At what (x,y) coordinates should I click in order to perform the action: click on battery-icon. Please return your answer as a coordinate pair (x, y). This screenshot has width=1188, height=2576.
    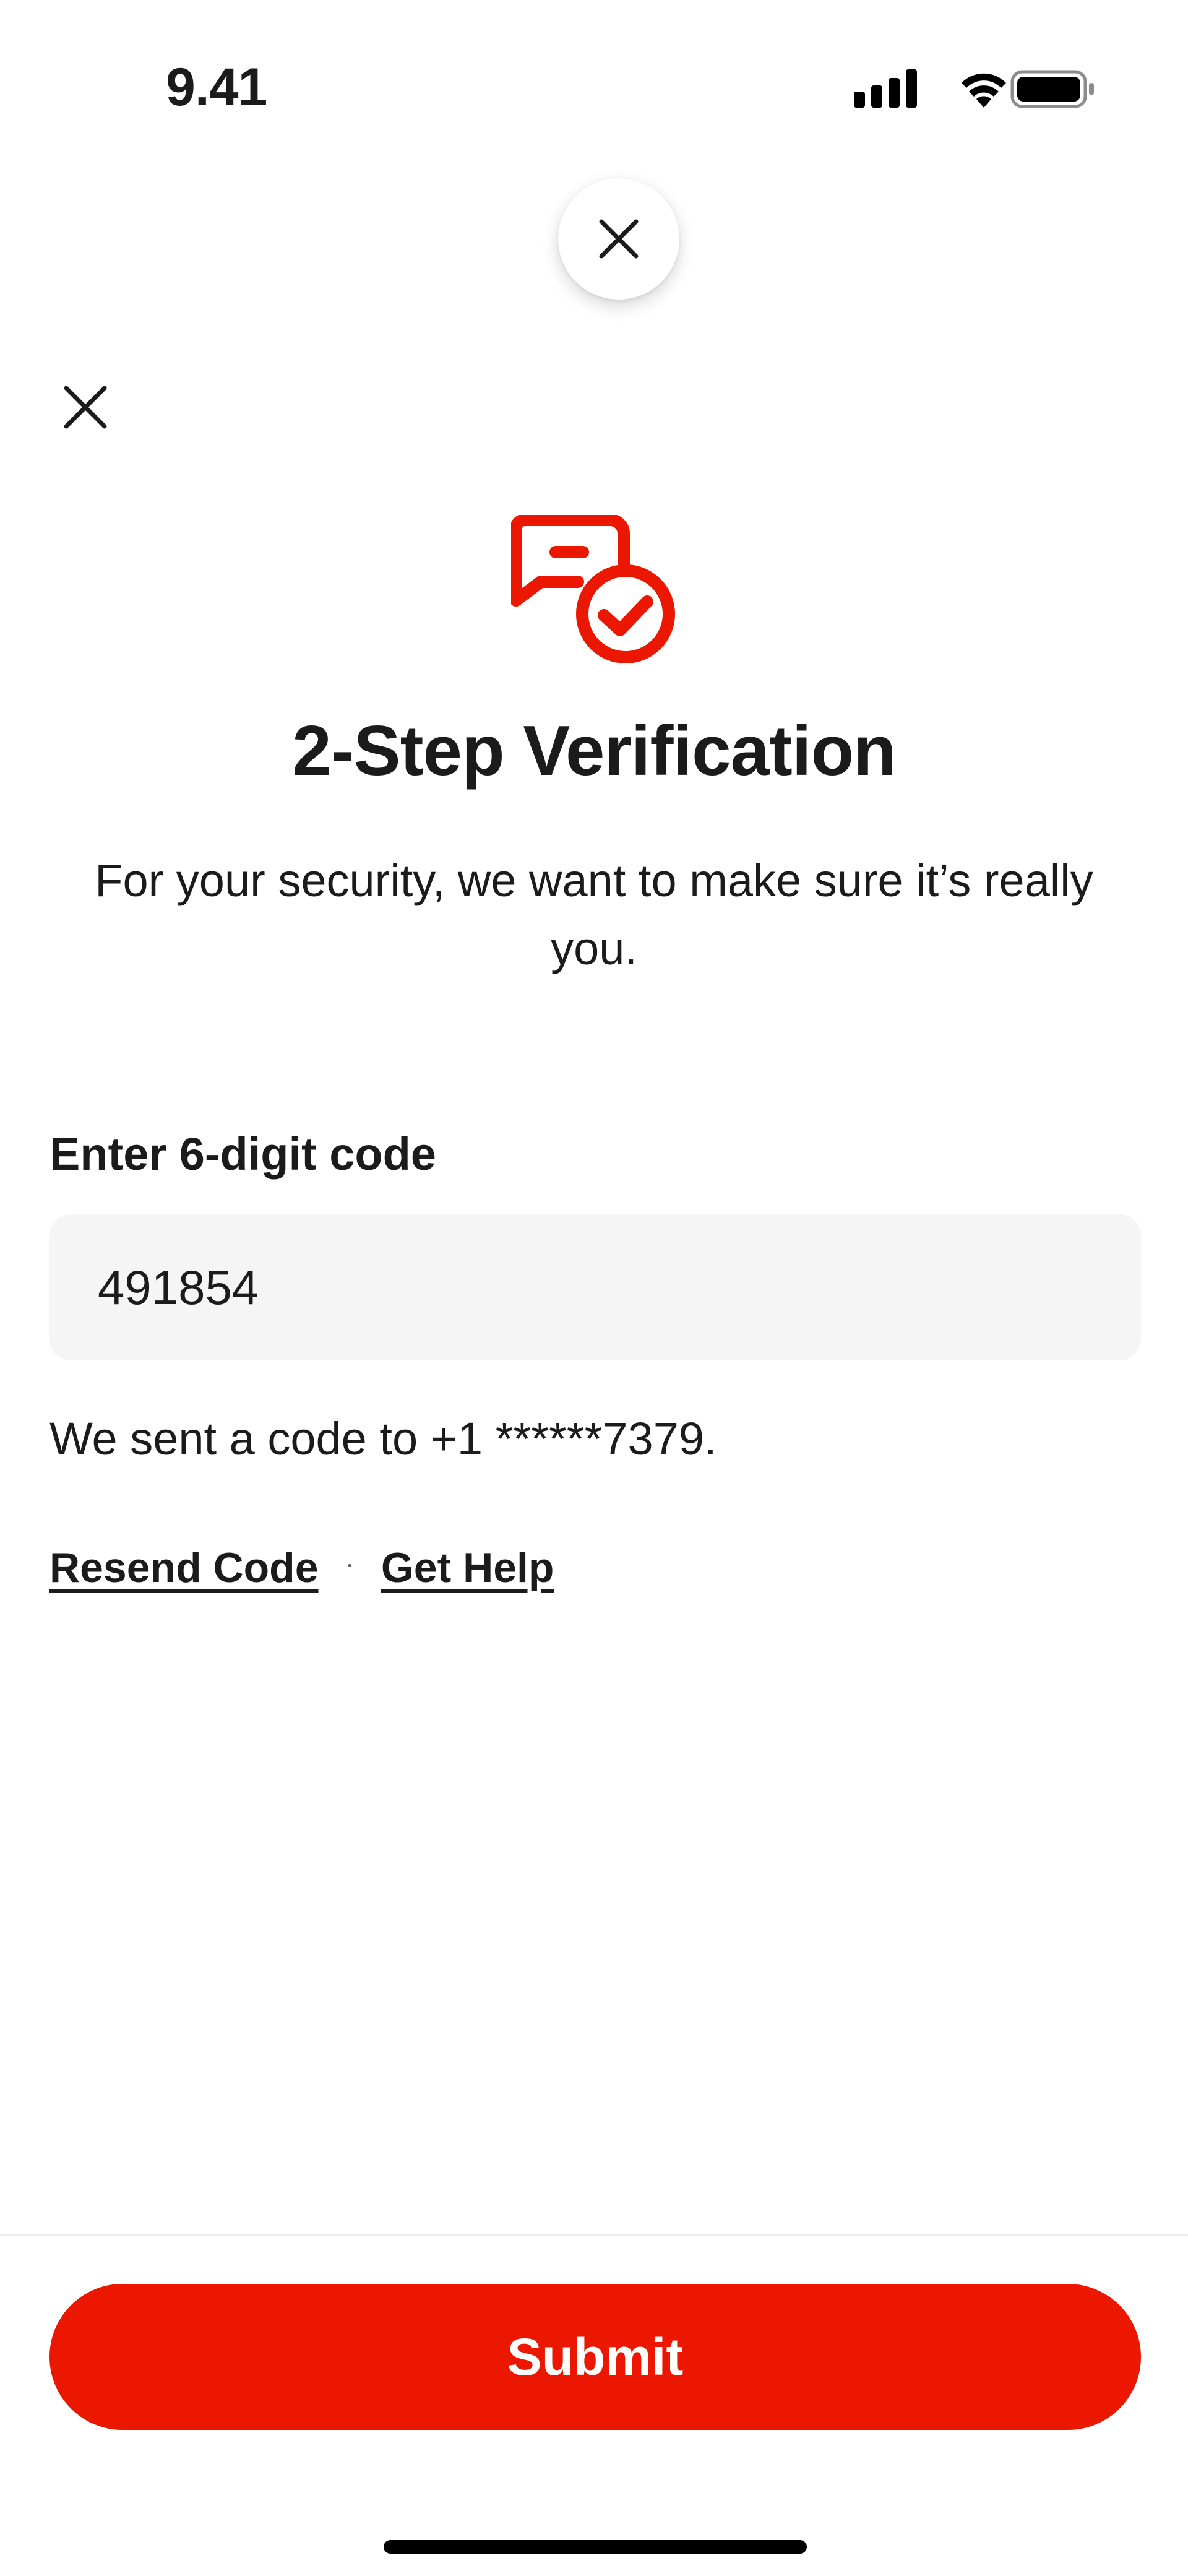
    Looking at the image, I should click on (1052, 89).